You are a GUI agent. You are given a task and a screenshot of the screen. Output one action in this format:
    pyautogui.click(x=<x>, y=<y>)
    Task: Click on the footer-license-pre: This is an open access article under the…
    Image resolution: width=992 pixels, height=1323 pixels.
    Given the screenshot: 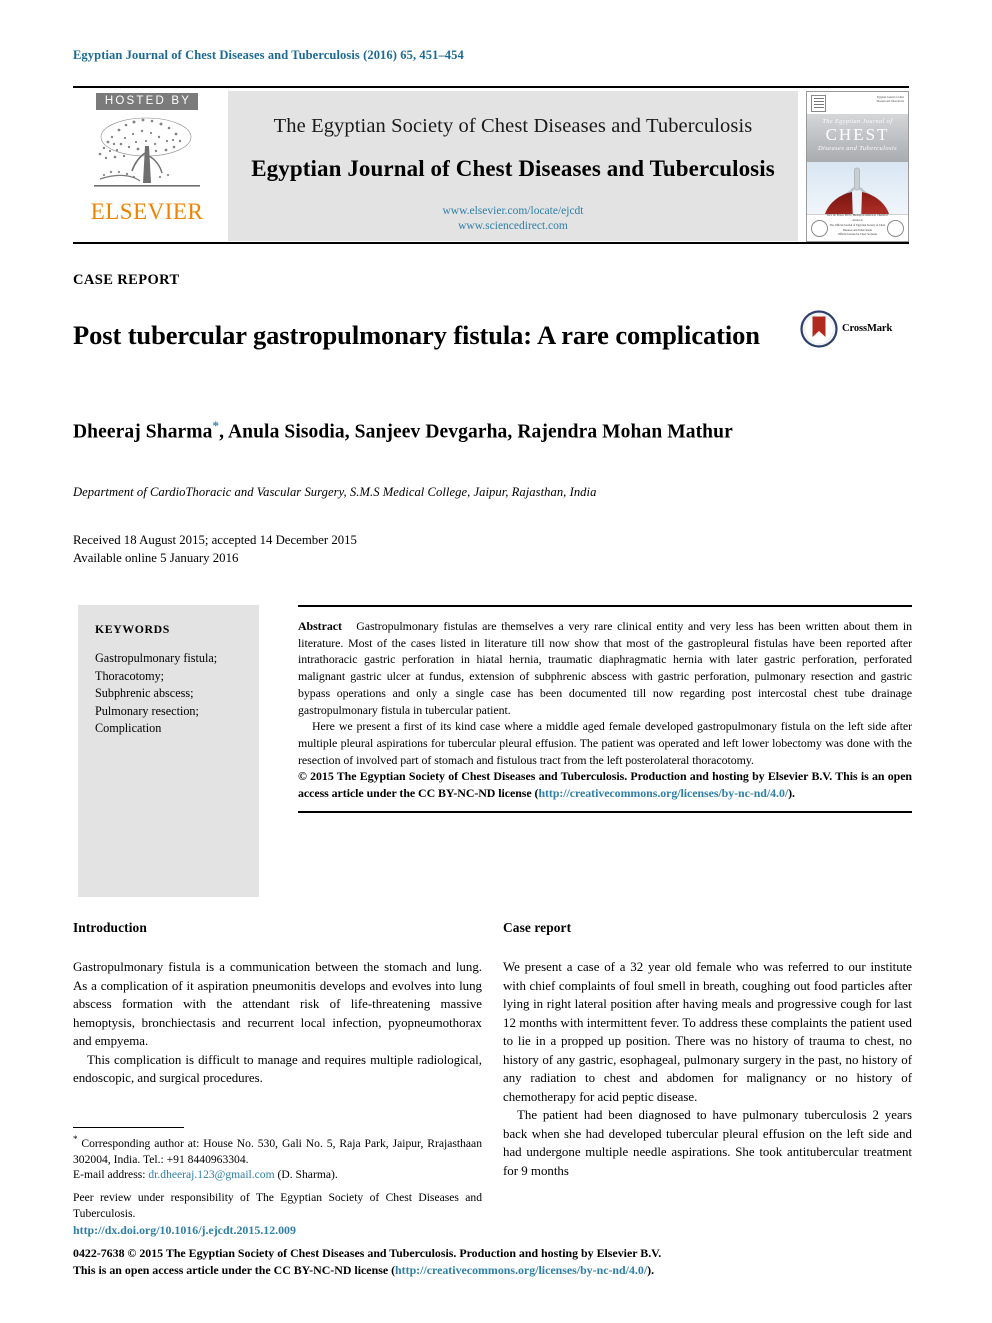 What is the action you would take?
    pyautogui.click(x=234, y=1269)
    